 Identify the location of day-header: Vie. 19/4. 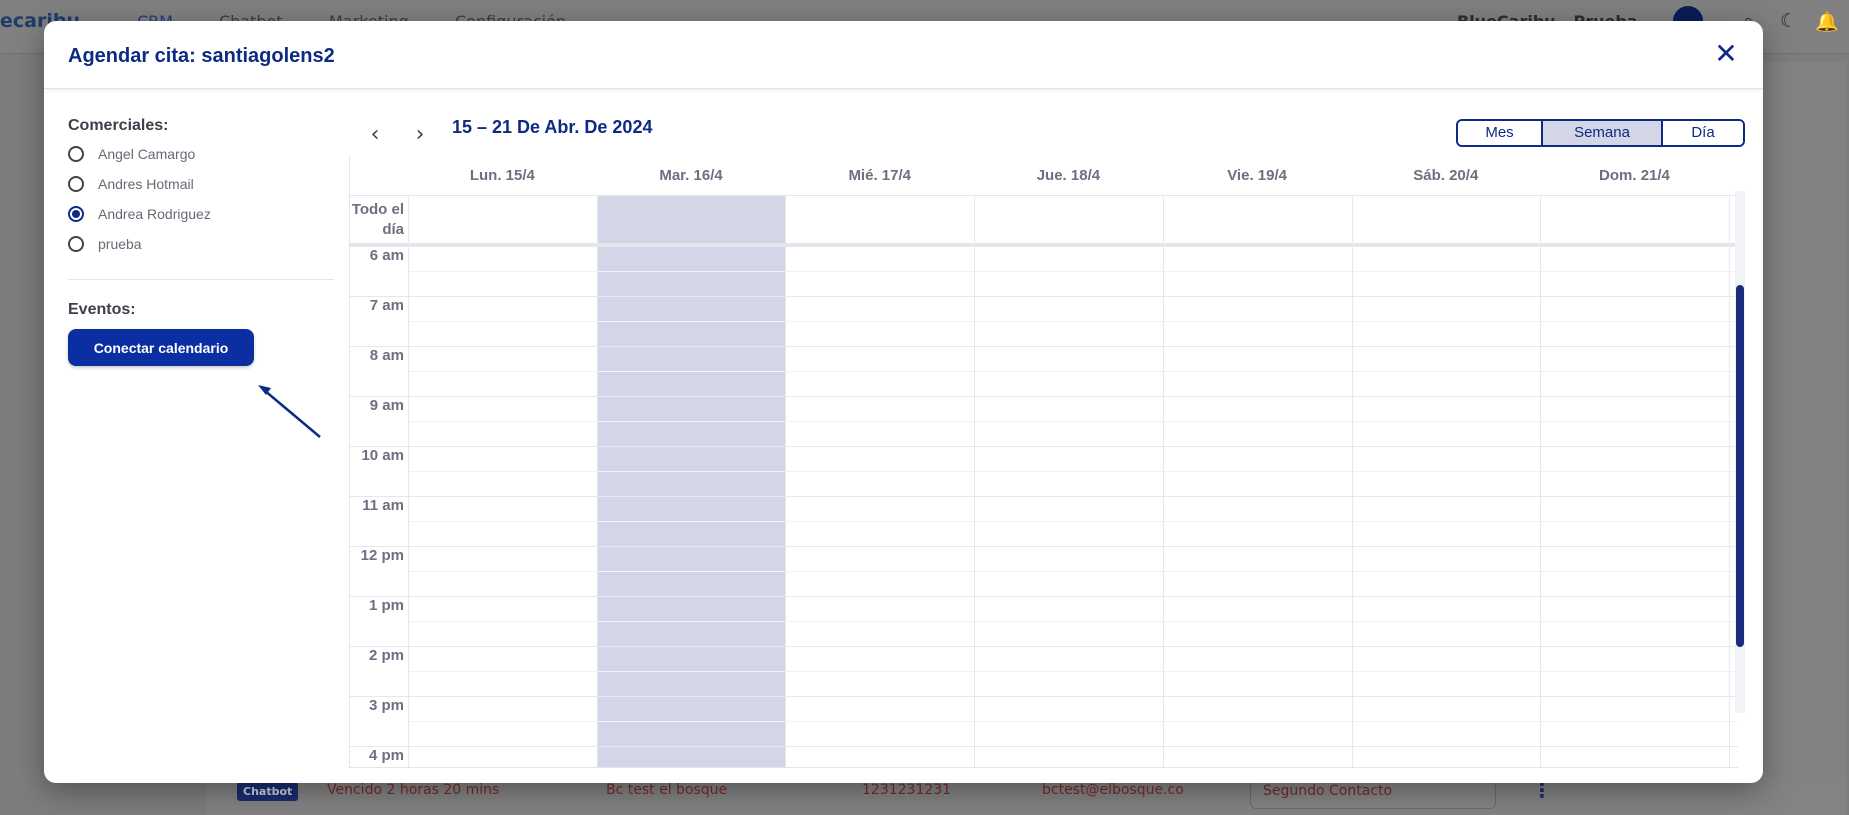
(1257, 175).